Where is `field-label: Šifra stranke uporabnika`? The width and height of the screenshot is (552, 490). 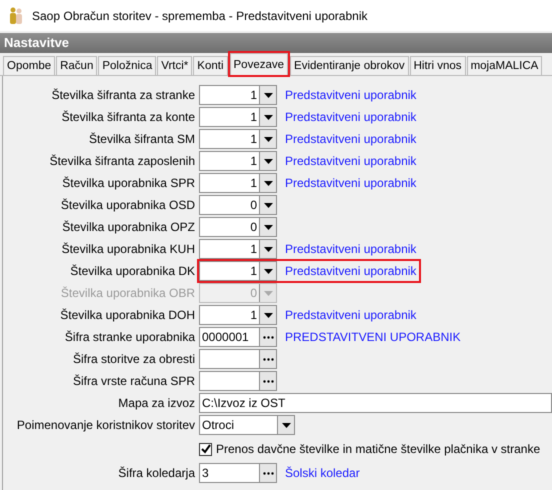 field-label: Šifra stranke uporabnika is located at coordinates (130, 337).